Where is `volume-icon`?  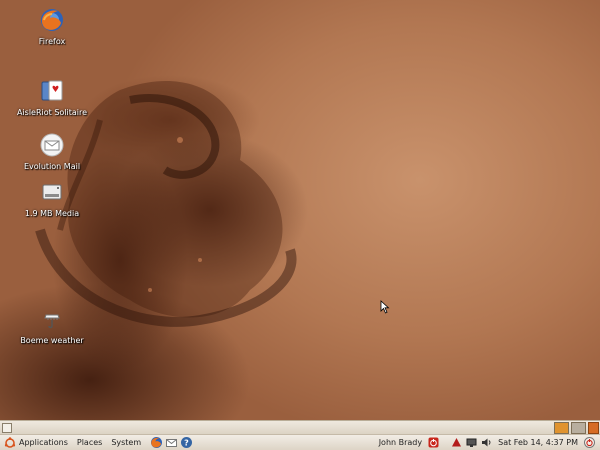 volume-icon is located at coordinates (486, 442).